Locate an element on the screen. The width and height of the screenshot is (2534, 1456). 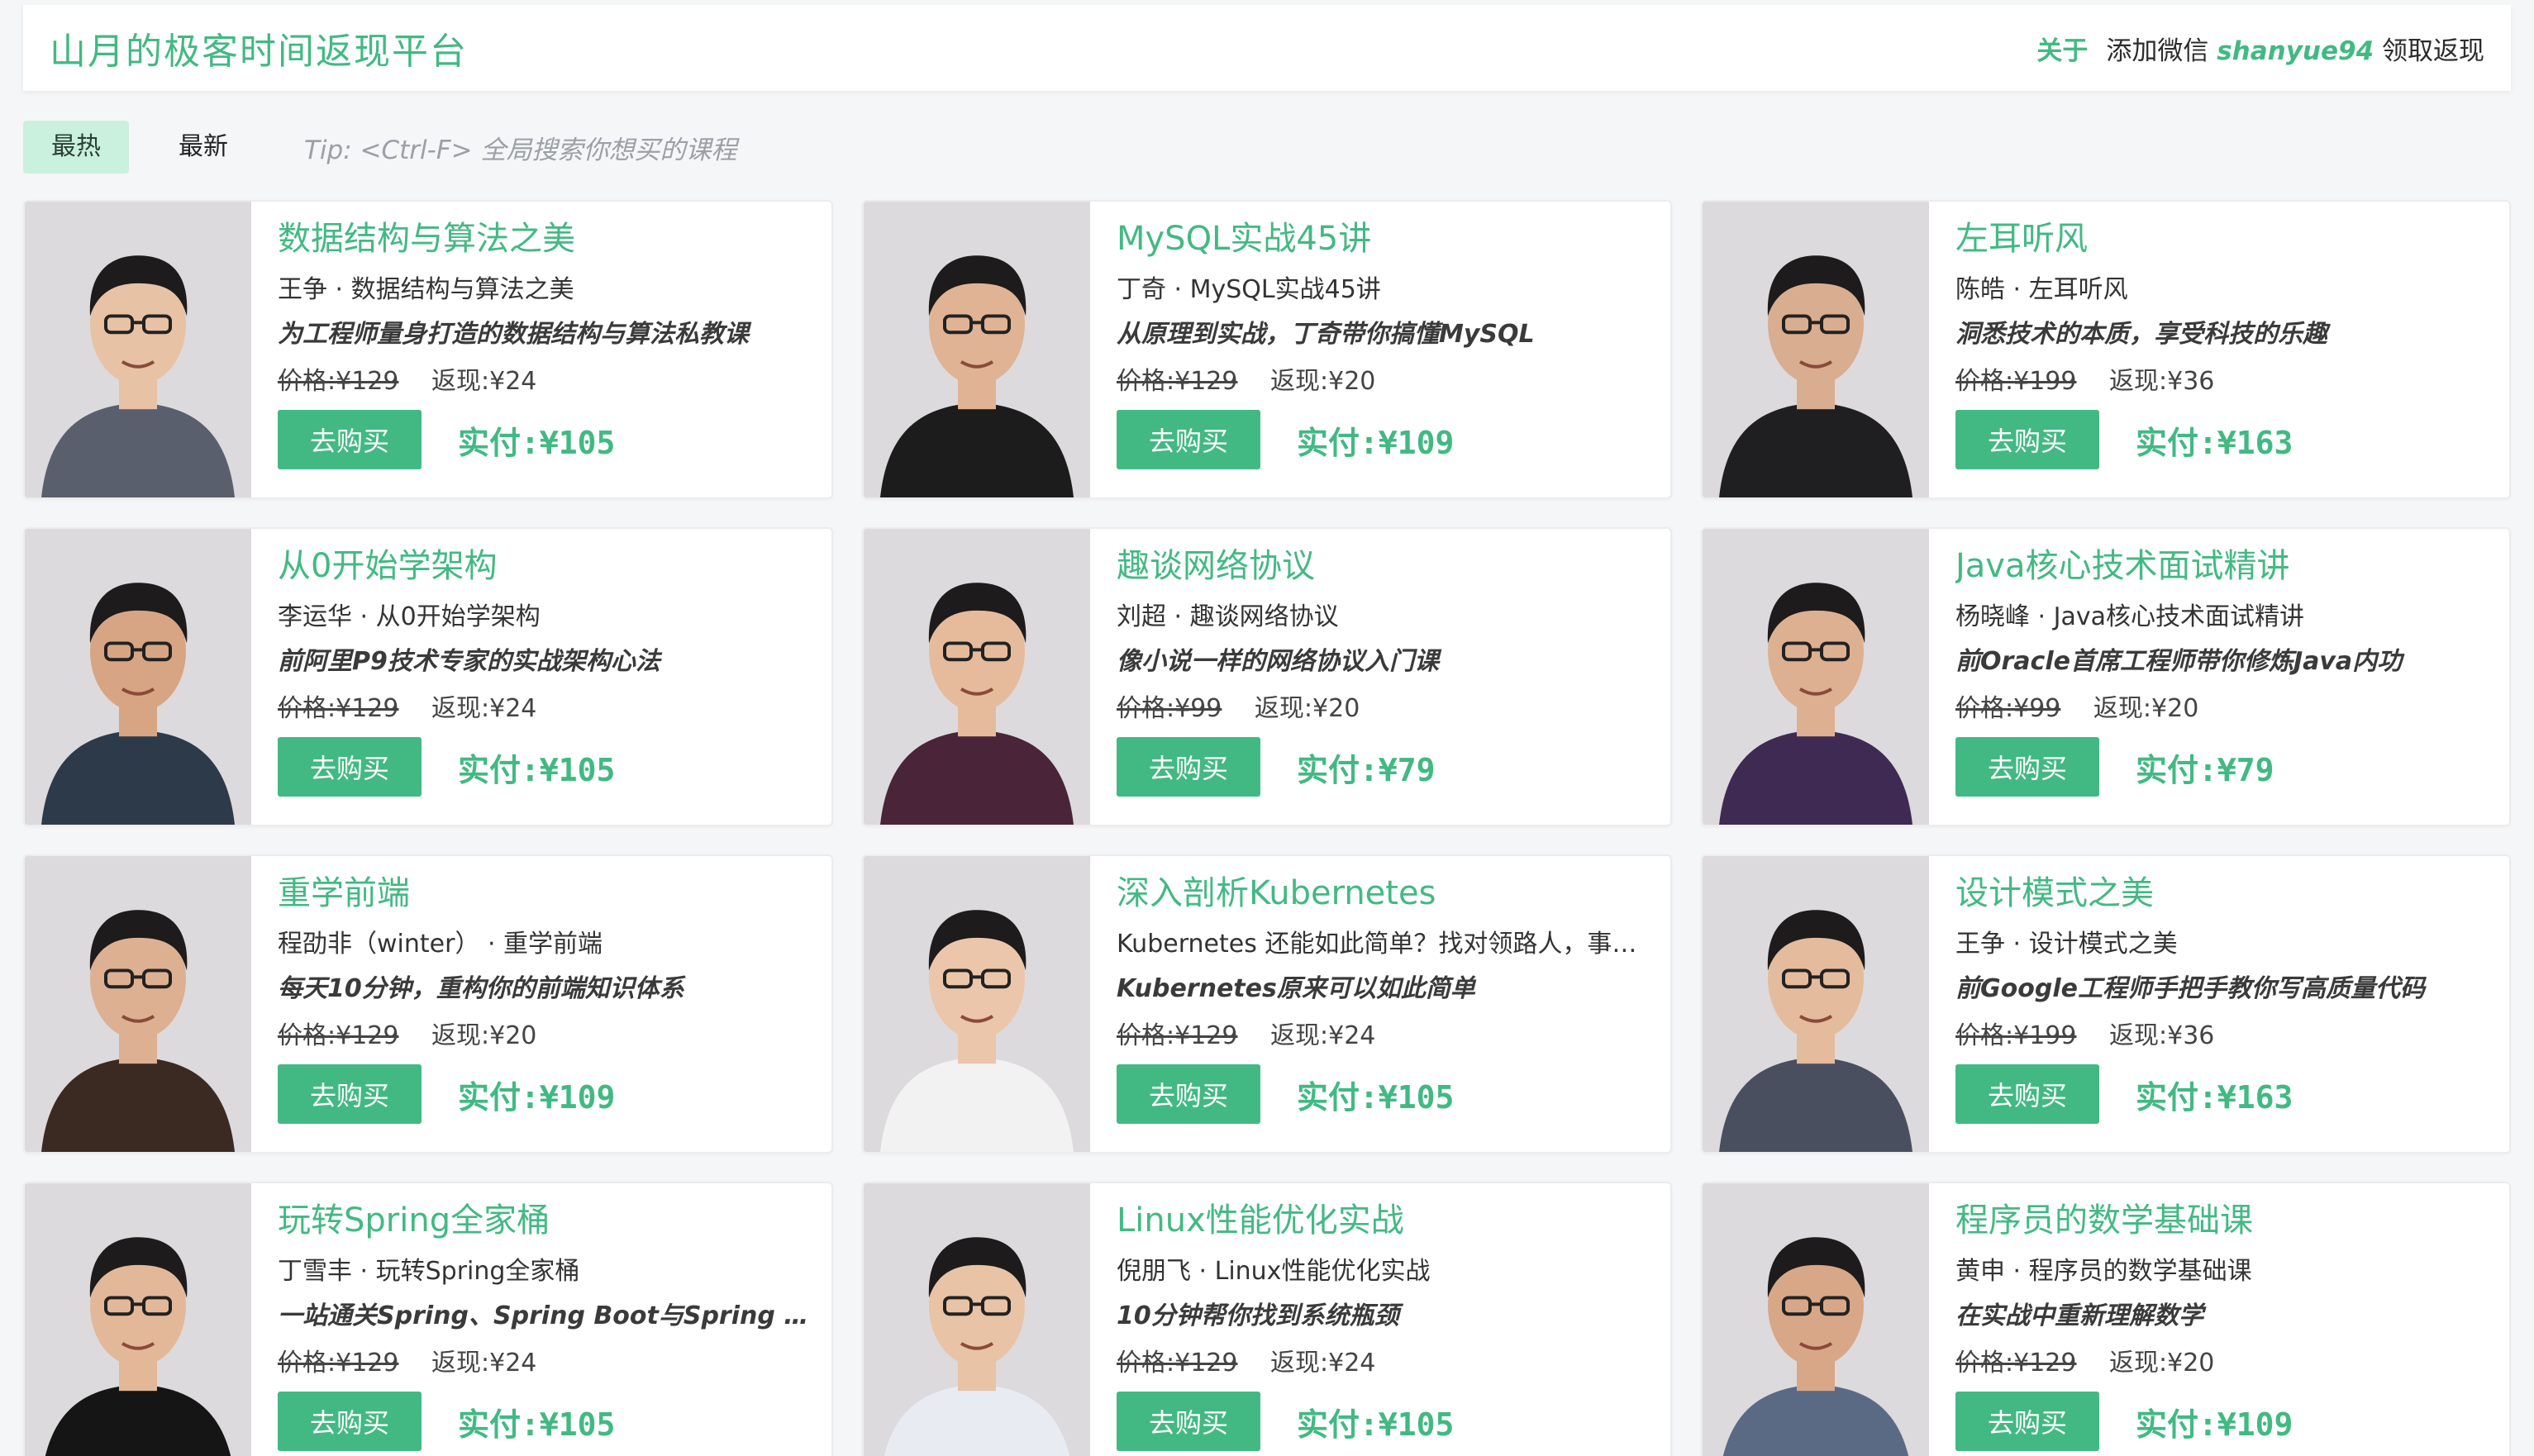
course-title: 玩转Spring全家桶 is located at coordinates (554, 1220).